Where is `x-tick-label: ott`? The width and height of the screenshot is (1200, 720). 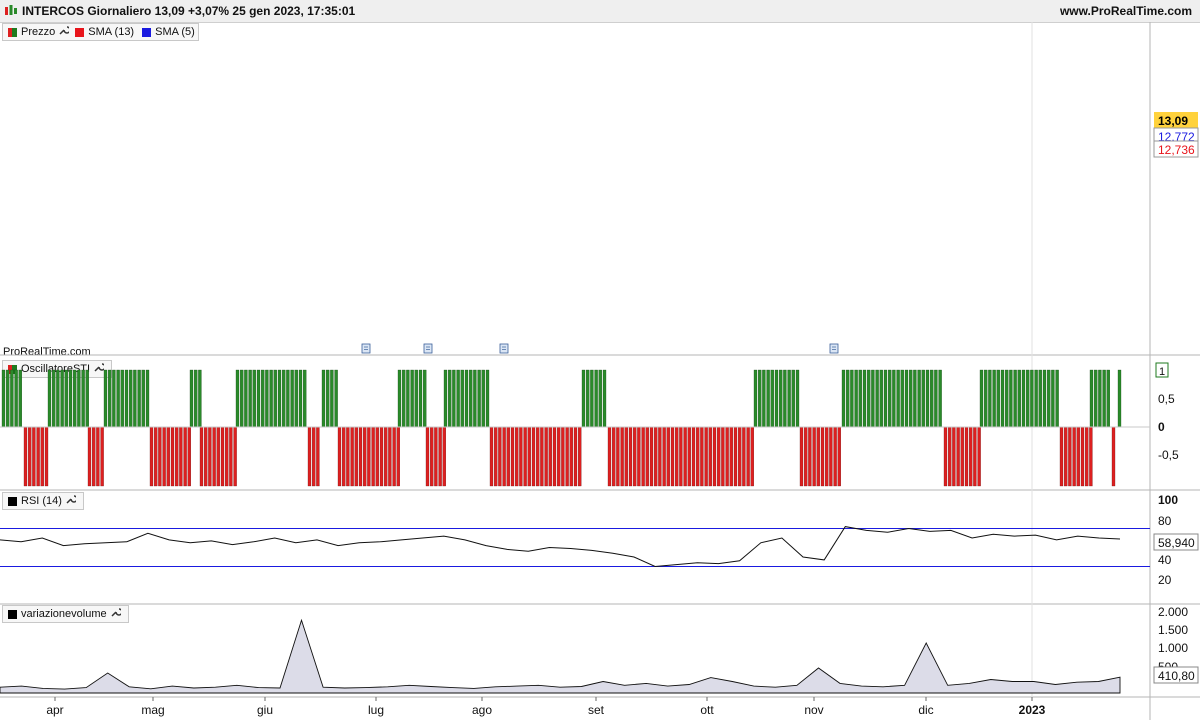 x-tick-label: ott is located at coordinates (707, 710).